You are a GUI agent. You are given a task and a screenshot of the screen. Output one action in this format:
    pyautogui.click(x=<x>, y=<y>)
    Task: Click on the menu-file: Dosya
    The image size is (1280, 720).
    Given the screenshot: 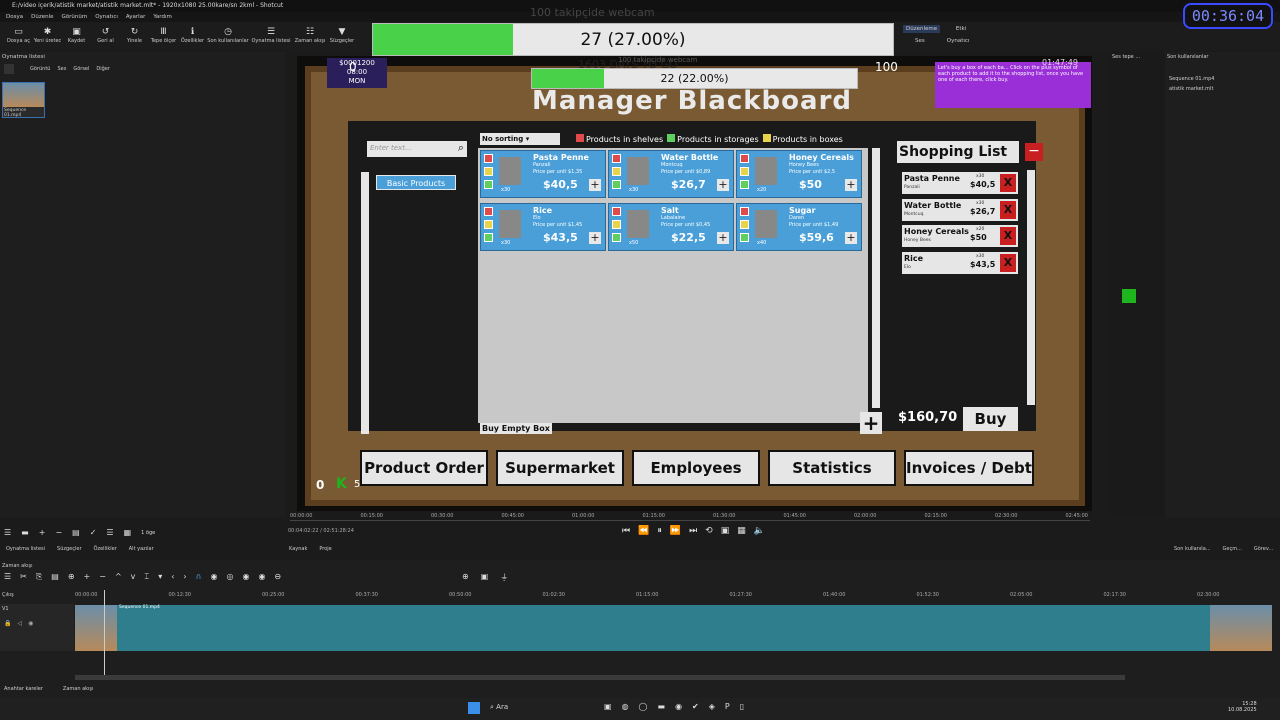 What is the action you would take?
    pyautogui.click(x=14, y=17)
    